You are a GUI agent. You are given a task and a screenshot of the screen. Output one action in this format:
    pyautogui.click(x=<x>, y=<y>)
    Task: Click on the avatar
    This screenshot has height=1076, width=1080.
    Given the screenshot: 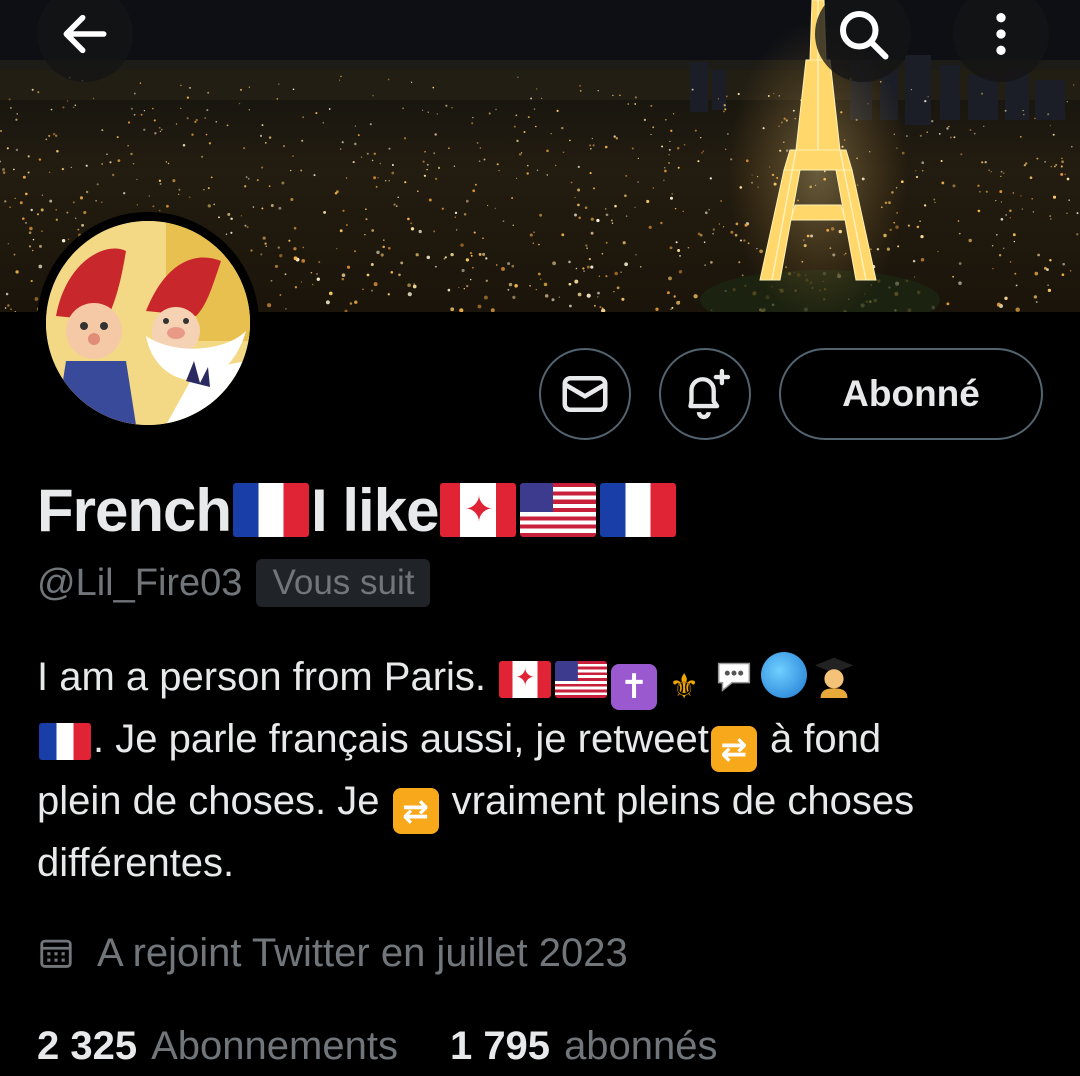 What is the action you would take?
    pyautogui.click(x=148, y=323)
    